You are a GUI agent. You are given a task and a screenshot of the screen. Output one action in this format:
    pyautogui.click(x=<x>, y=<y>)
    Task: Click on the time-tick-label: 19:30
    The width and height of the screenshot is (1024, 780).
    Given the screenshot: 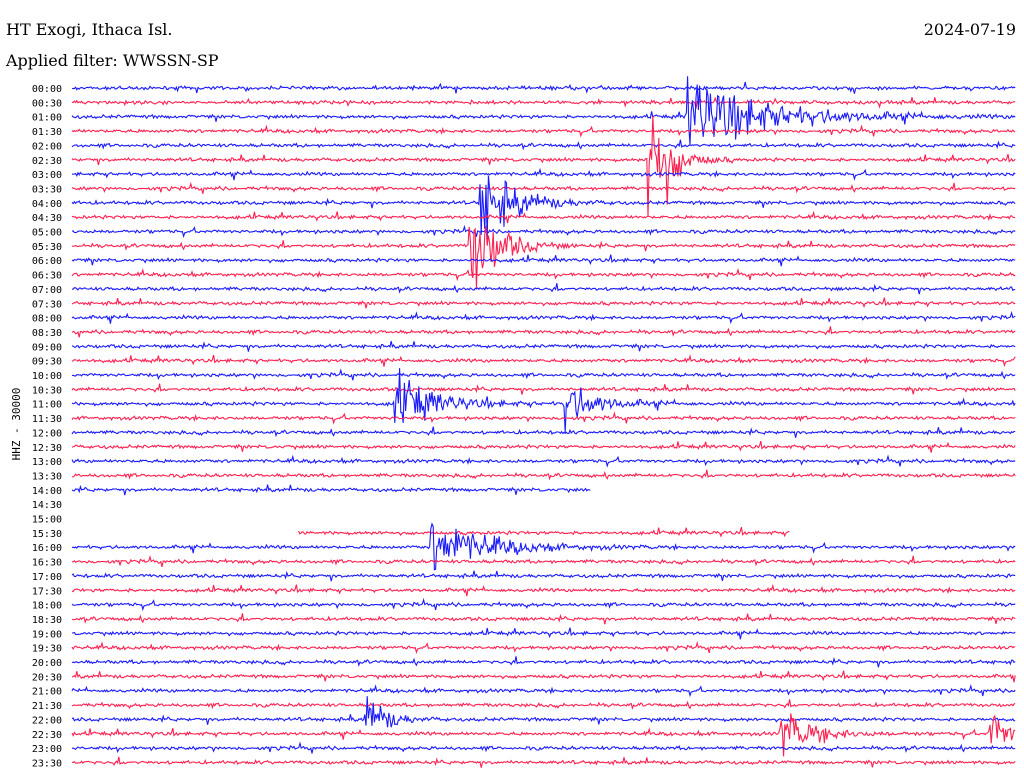 What is the action you would take?
    pyautogui.click(x=47, y=649)
    